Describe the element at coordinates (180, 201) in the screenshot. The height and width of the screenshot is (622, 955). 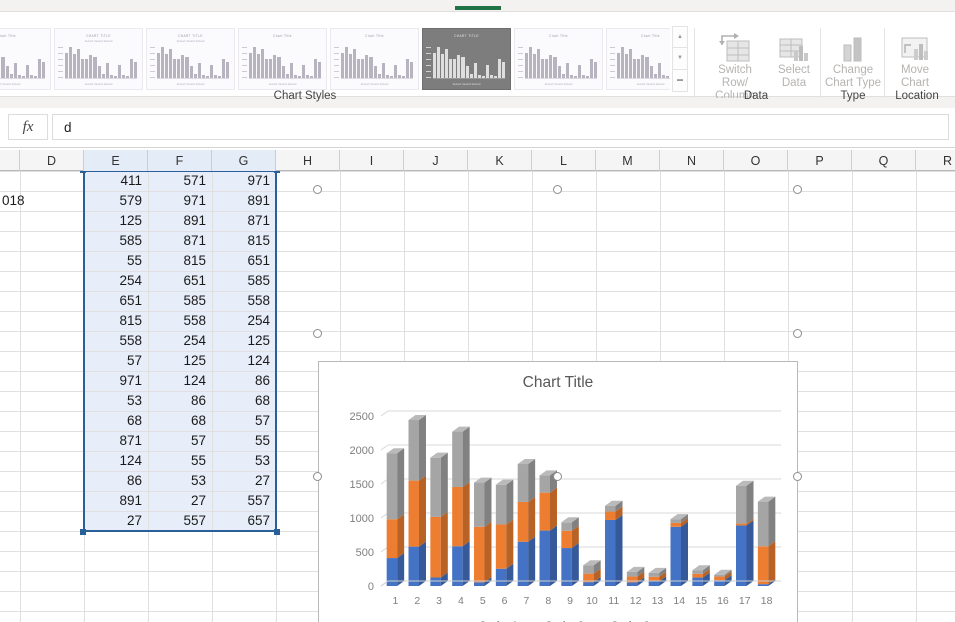
I see `cell-F2: 971` at that location.